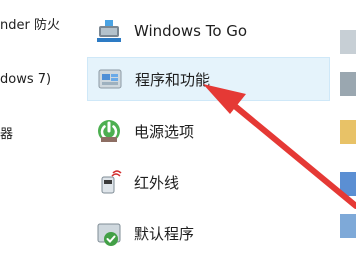 The image size is (356, 255). I want to click on left-item-label: nder 防火, so click(30, 25).